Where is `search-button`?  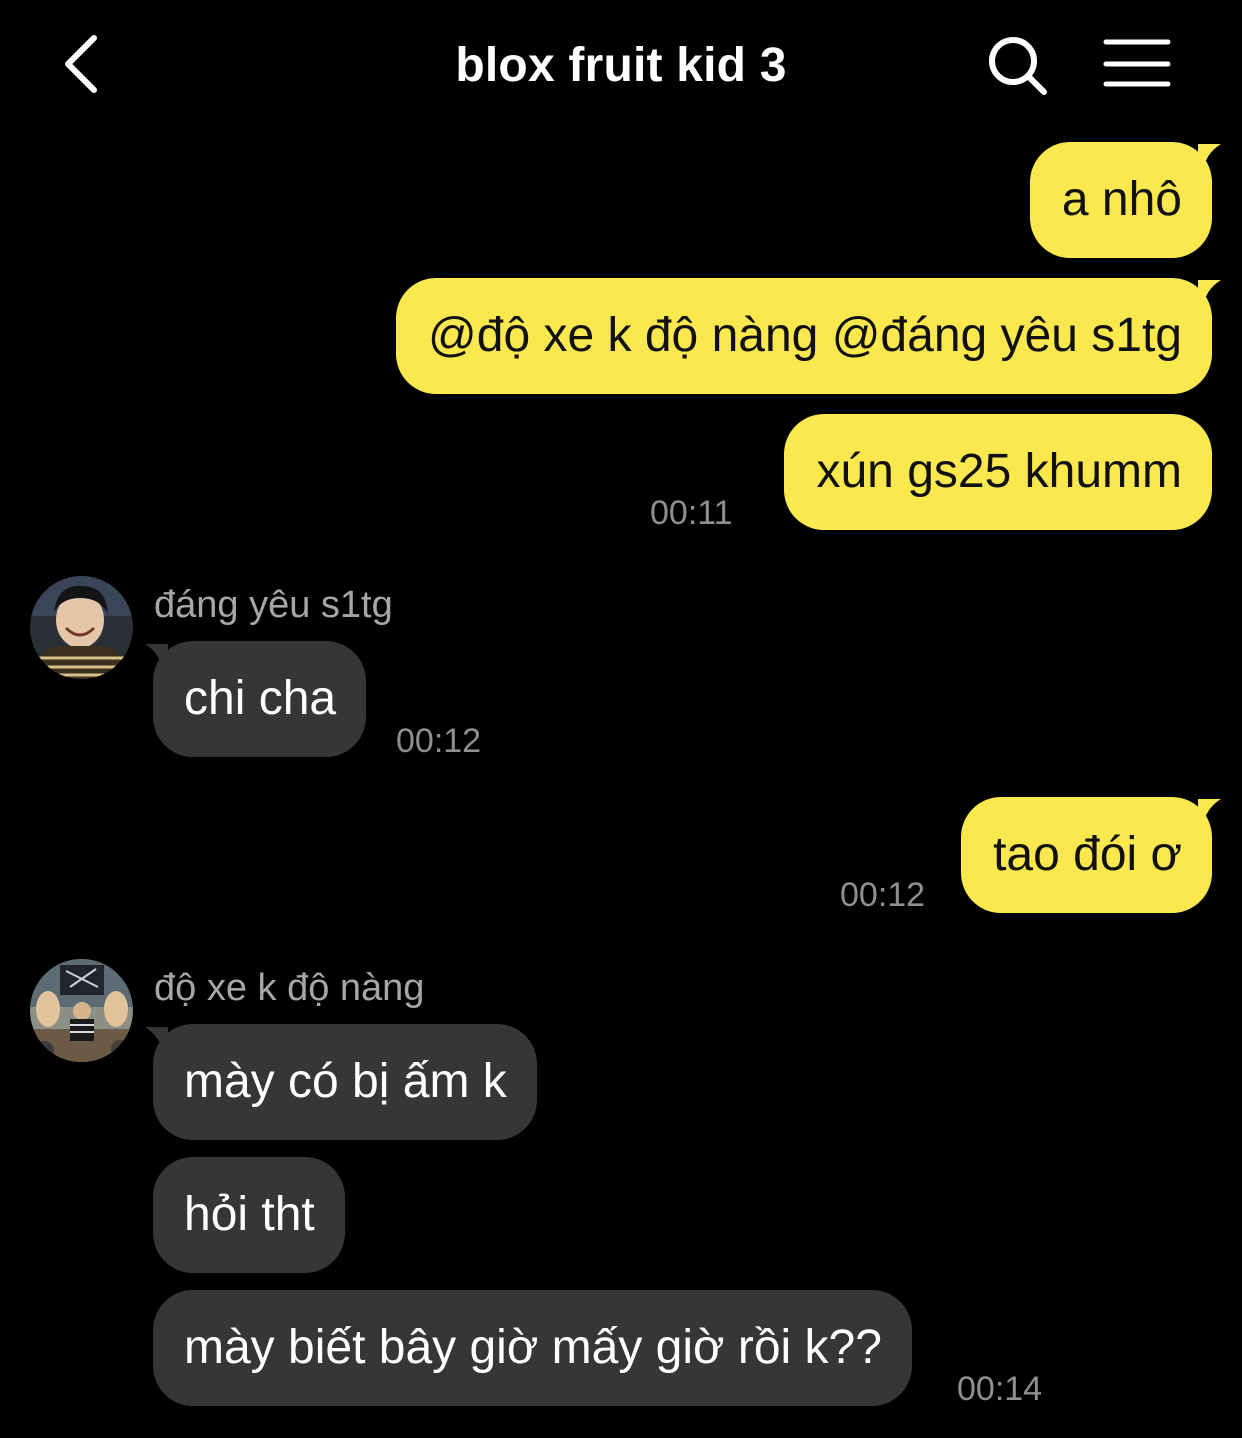 search-button is located at coordinates (1017, 65).